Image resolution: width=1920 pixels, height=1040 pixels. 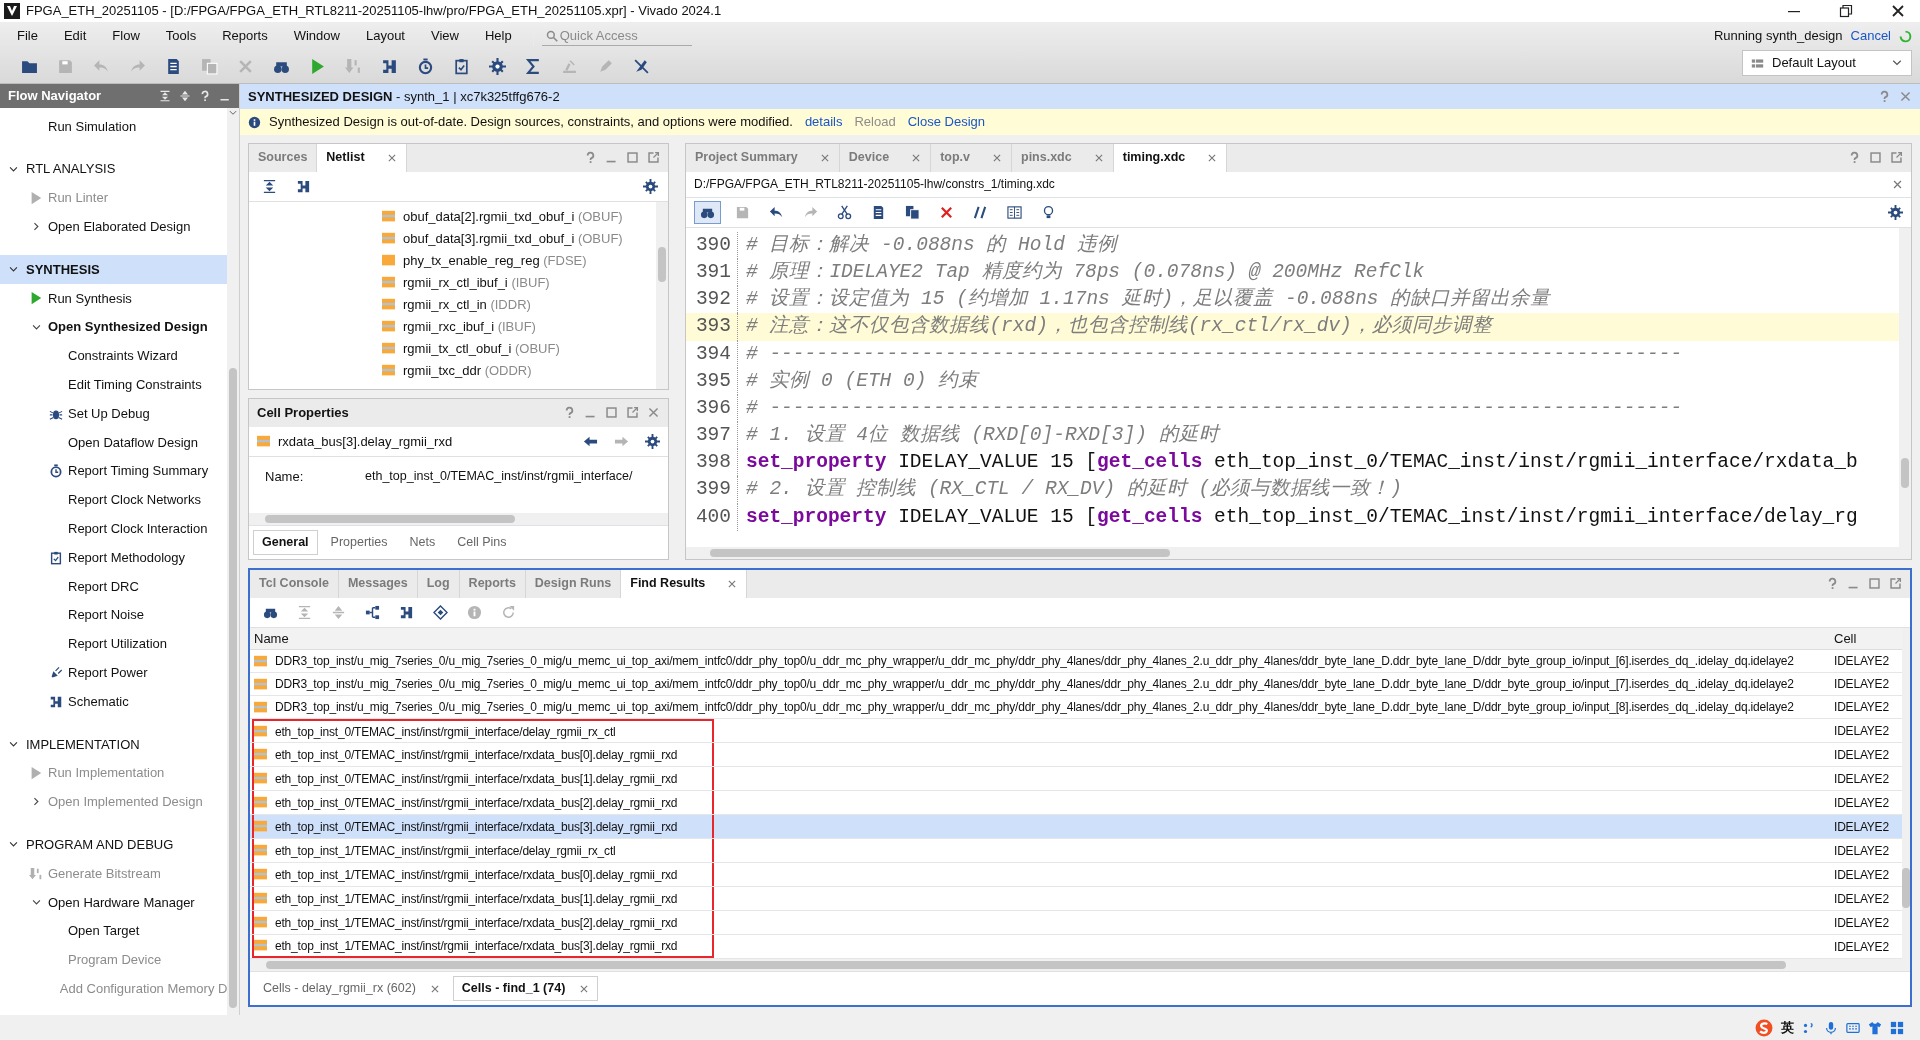 I want to click on menu-item: Edit, so click(x=75, y=36).